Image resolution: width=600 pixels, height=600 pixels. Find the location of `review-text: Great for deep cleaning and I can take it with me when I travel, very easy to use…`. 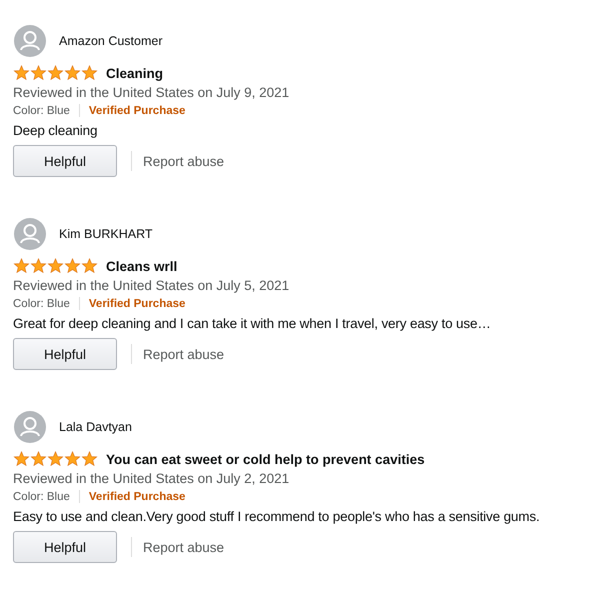

review-text: Great for deep cleaning and I can take it with me when I travel, very easy to use… is located at coordinates (252, 323).